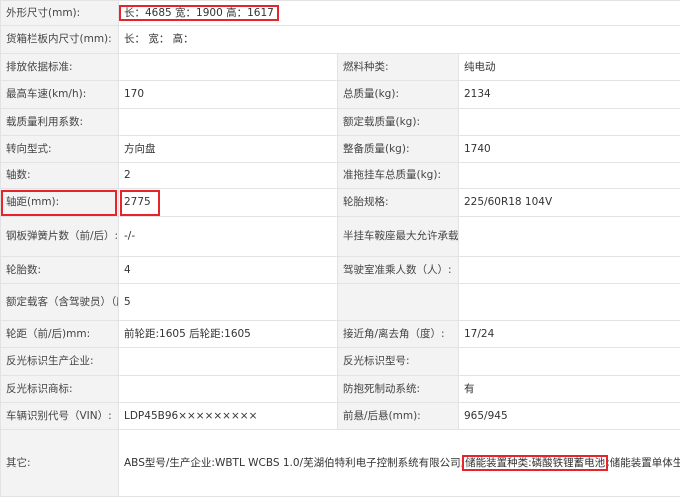  What do you see at coordinates (568, 416) in the screenshot?
I see `value-overhang: 965/945` at bounding box center [568, 416].